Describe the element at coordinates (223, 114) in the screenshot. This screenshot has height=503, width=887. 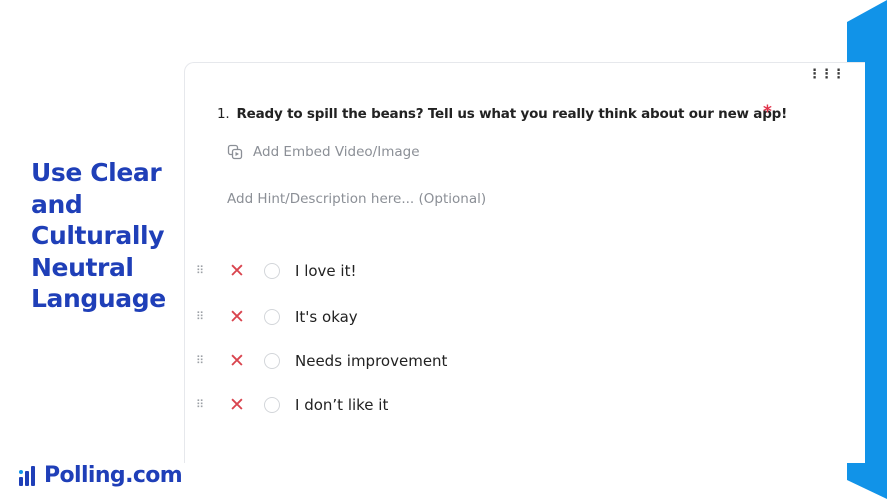
I see `question-number: 1.` at that location.